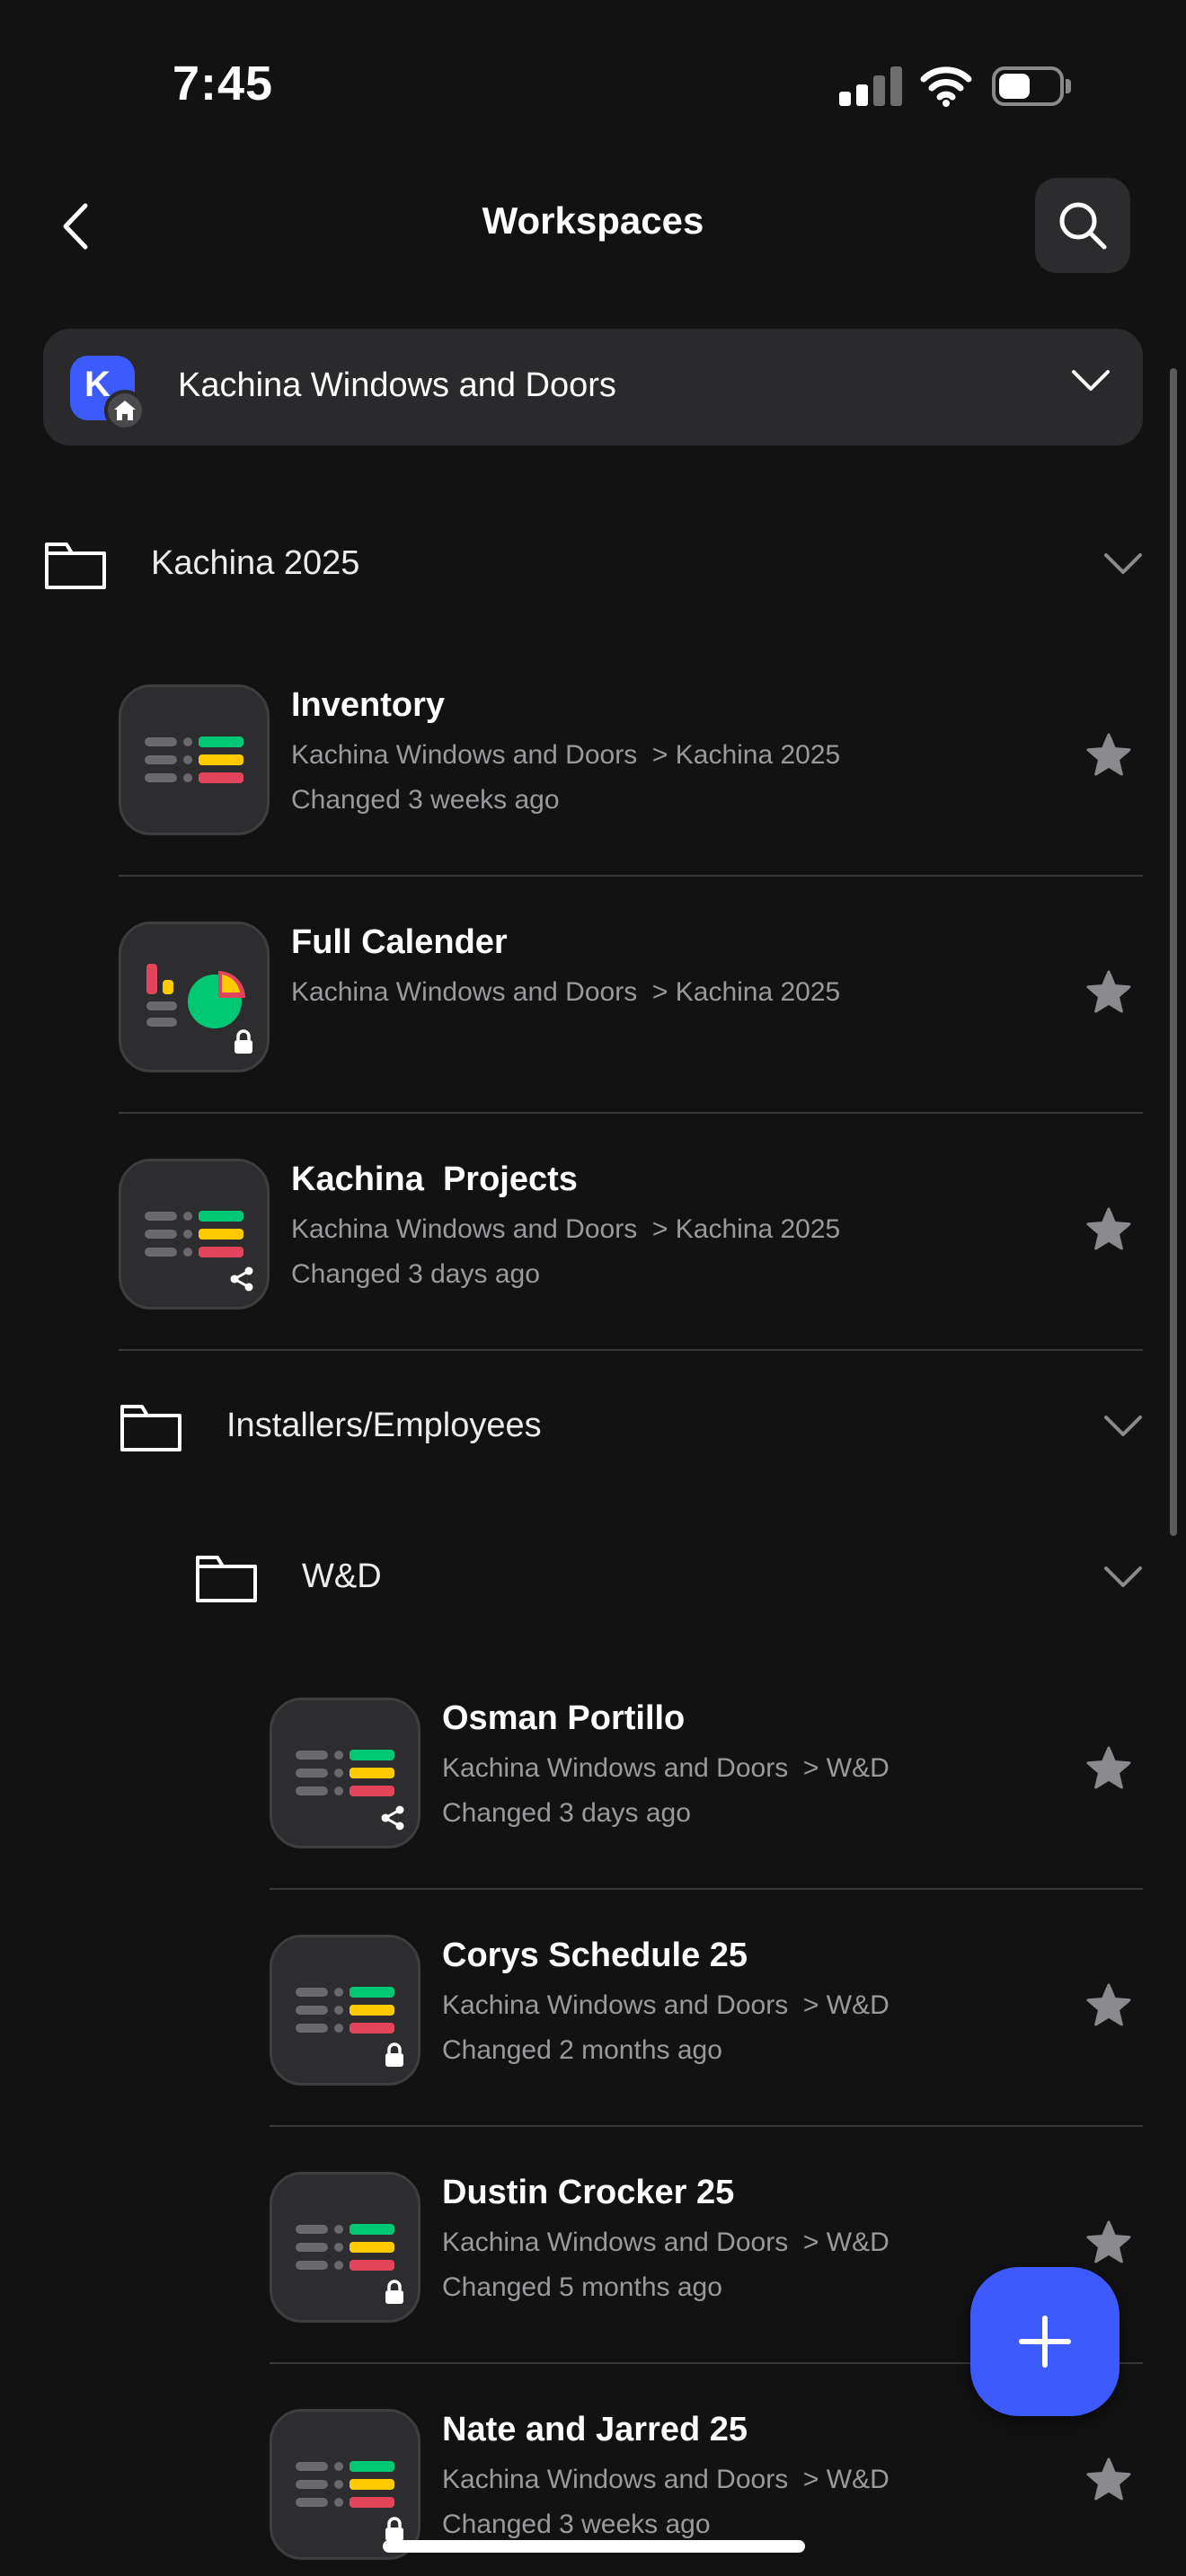  What do you see at coordinates (582, 2287) in the screenshot?
I see `item-changed: Changed 5 months ago` at bounding box center [582, 2287].